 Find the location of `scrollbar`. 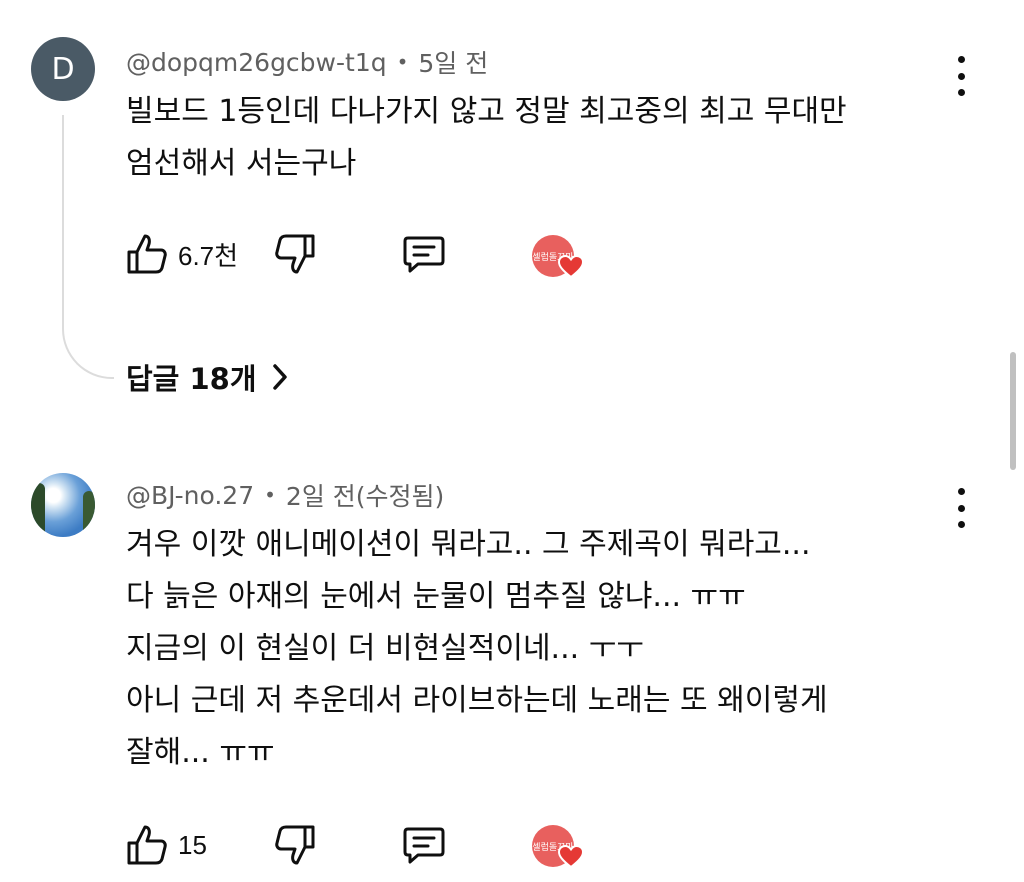

scrollbar is located at coordinates (1013, 411).